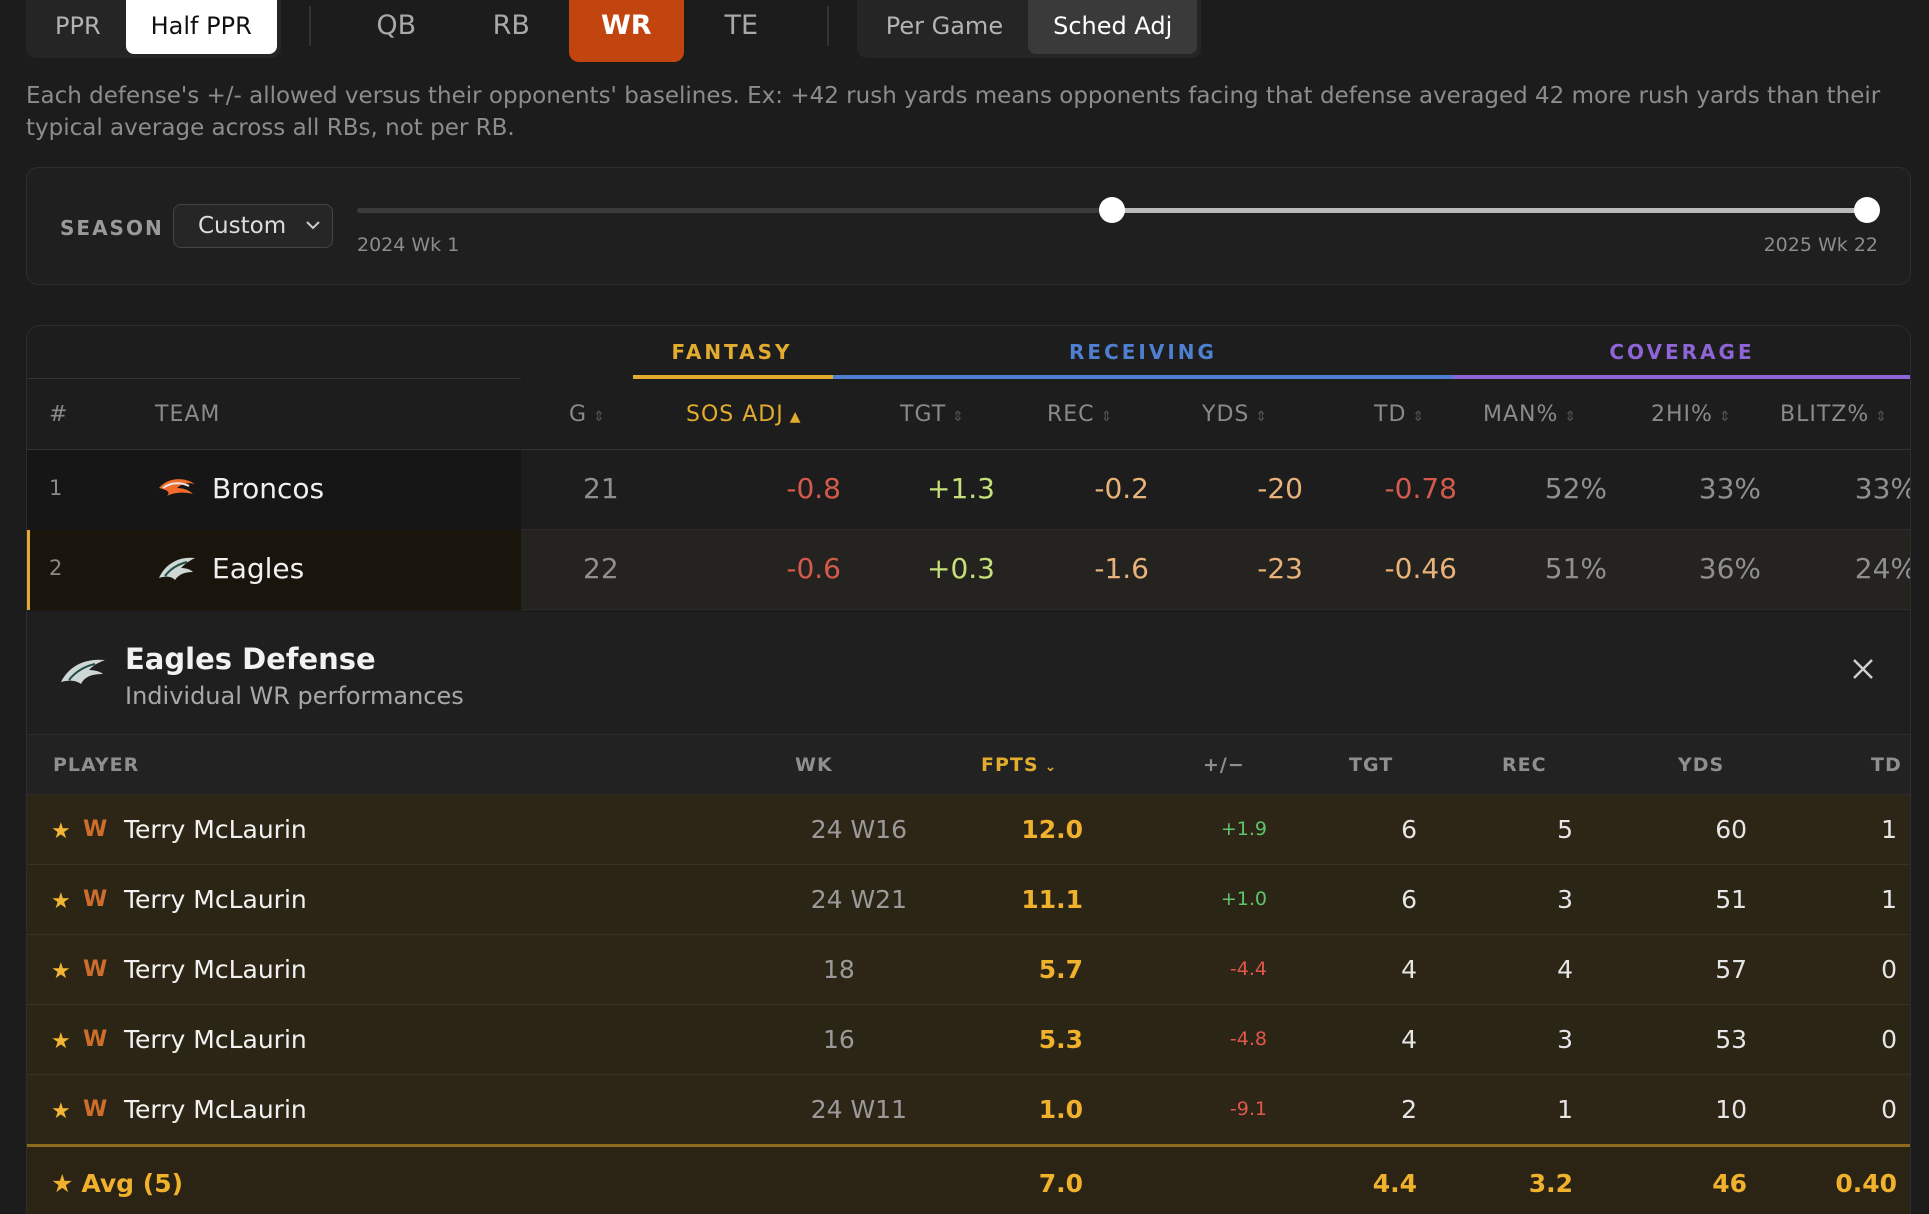 Image resolution: width=1929 pixels, height=1214 pixels. I want to click on half-ppr-button: Half PPR, so click(201, 27).